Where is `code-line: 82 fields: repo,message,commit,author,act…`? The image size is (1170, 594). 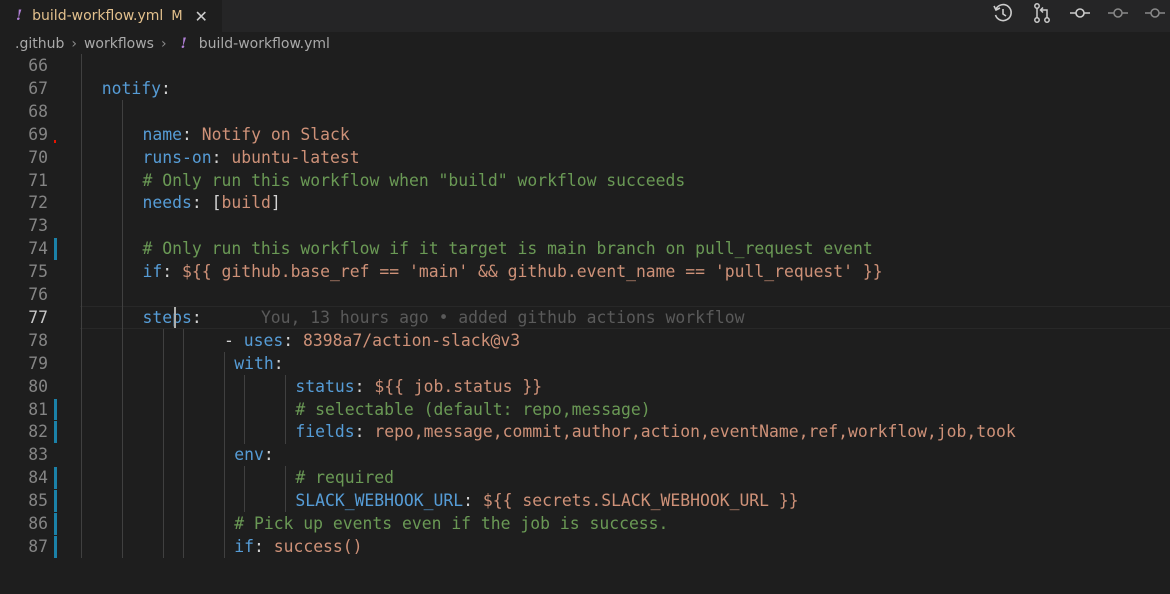
code-line: 82 fields: repo,message,commit,author,act… is located at coordinates (585, 431).